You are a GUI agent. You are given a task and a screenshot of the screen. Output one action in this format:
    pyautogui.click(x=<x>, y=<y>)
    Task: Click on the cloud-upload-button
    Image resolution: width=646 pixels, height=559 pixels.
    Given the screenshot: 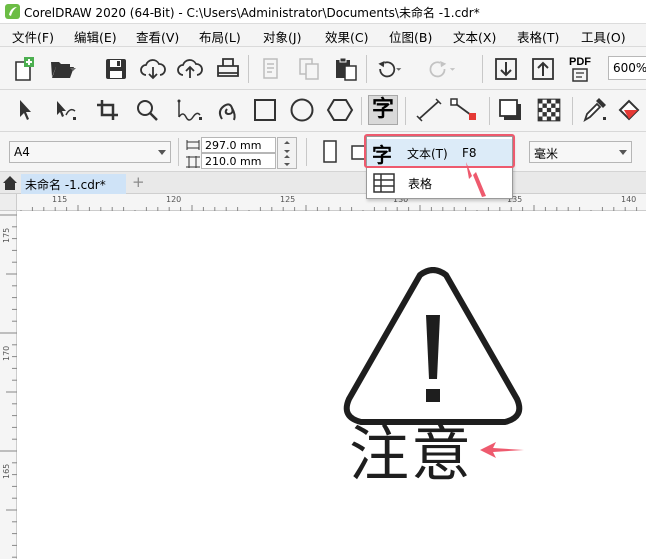 What is the action you would take?
    pyautogui.click(x=190, y=69)
    